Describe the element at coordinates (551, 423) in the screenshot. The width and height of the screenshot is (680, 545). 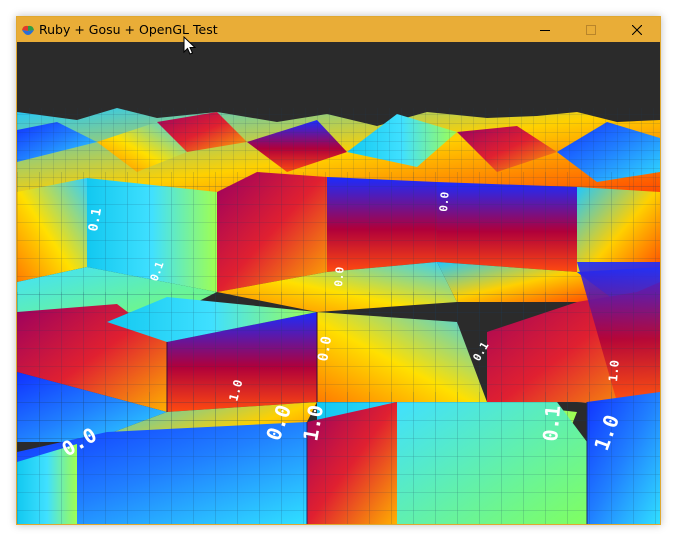
I see `terrain-label: 0.1` at that location.